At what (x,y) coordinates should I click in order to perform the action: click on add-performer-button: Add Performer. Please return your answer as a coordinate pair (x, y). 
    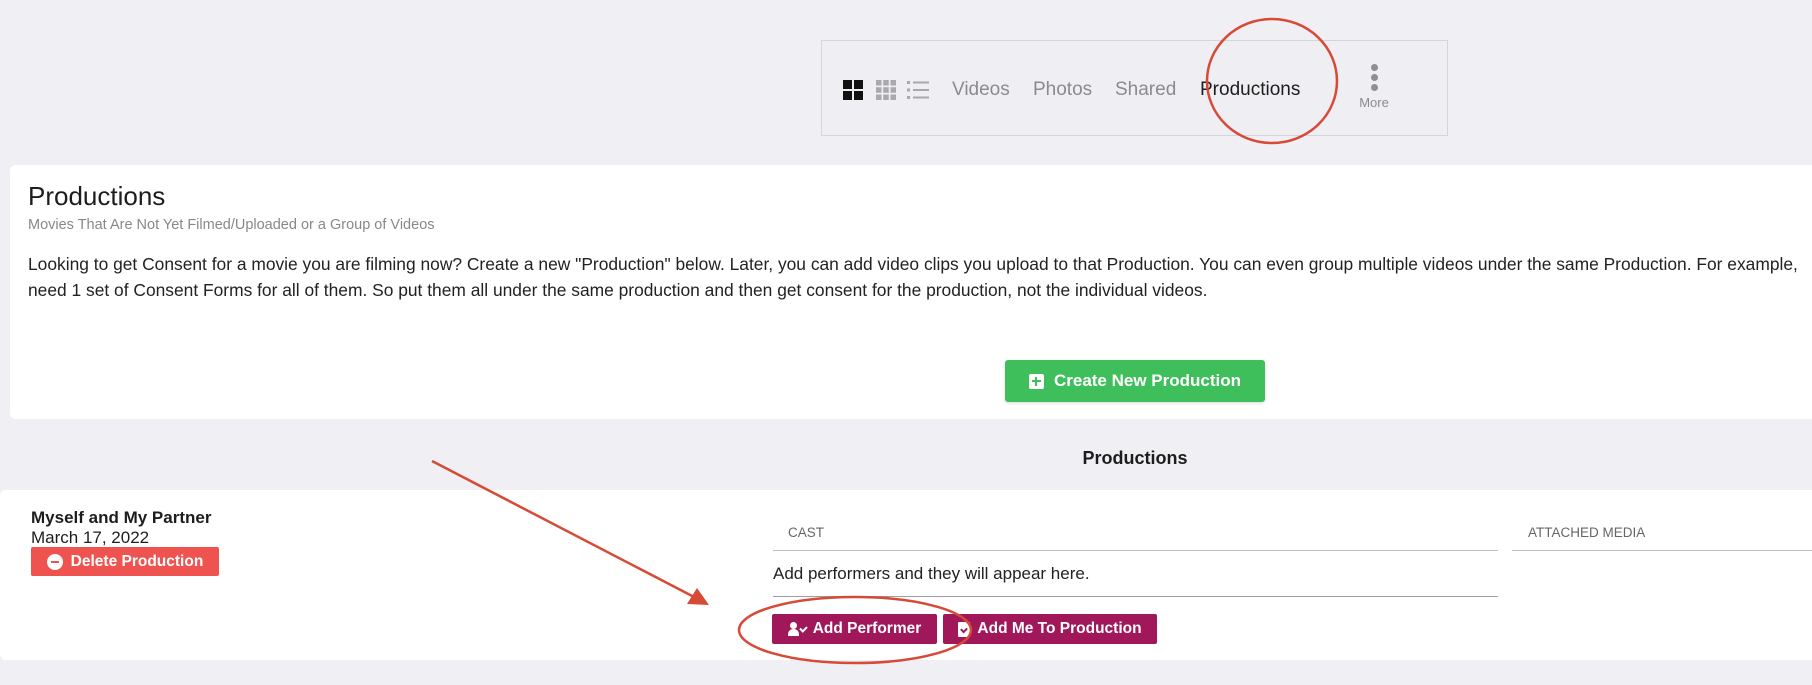
    Looking at the image, I should click on (854, 629).